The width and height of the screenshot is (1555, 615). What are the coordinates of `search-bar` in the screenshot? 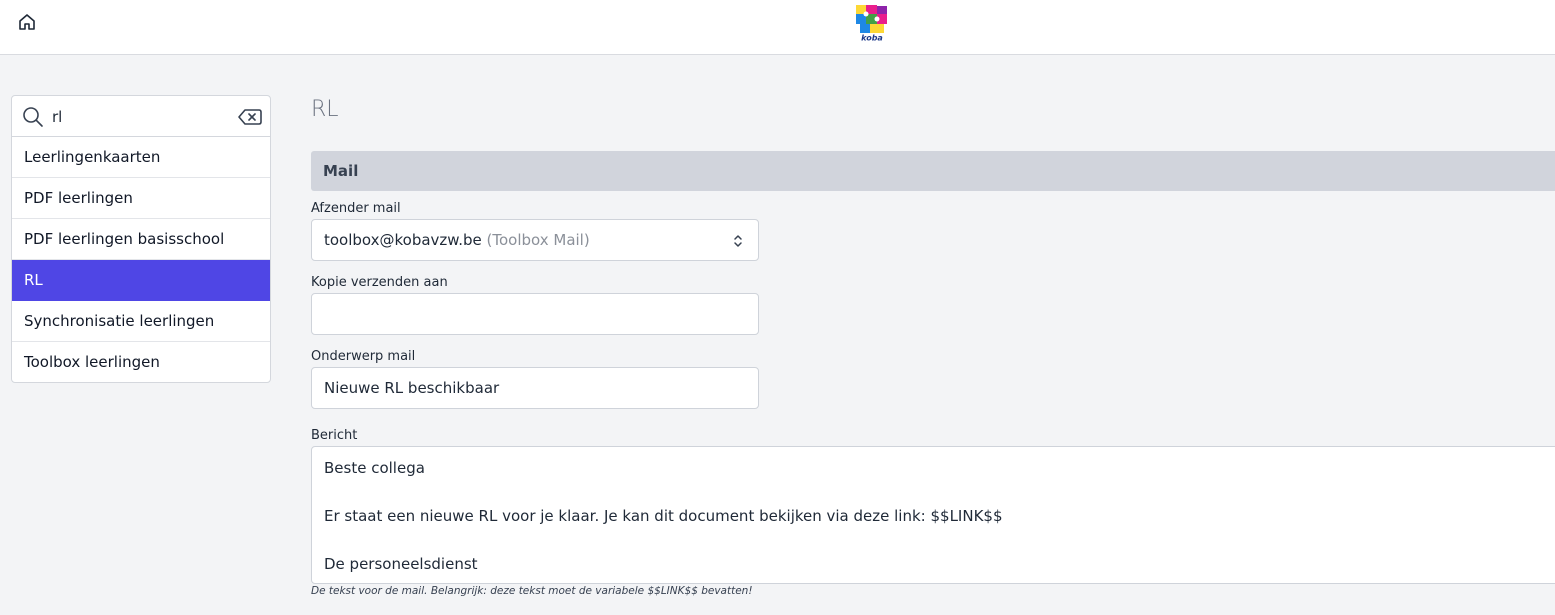 It's located at (141, 116).